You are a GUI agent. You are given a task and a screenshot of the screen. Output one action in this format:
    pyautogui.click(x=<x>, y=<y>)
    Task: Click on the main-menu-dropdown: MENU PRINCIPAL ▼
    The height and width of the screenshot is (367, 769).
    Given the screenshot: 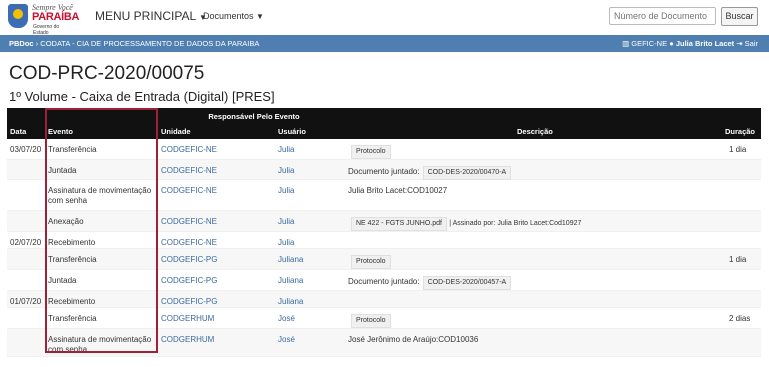 What is the action you would take?
    pyautogui.click(x=151, y=16)
    